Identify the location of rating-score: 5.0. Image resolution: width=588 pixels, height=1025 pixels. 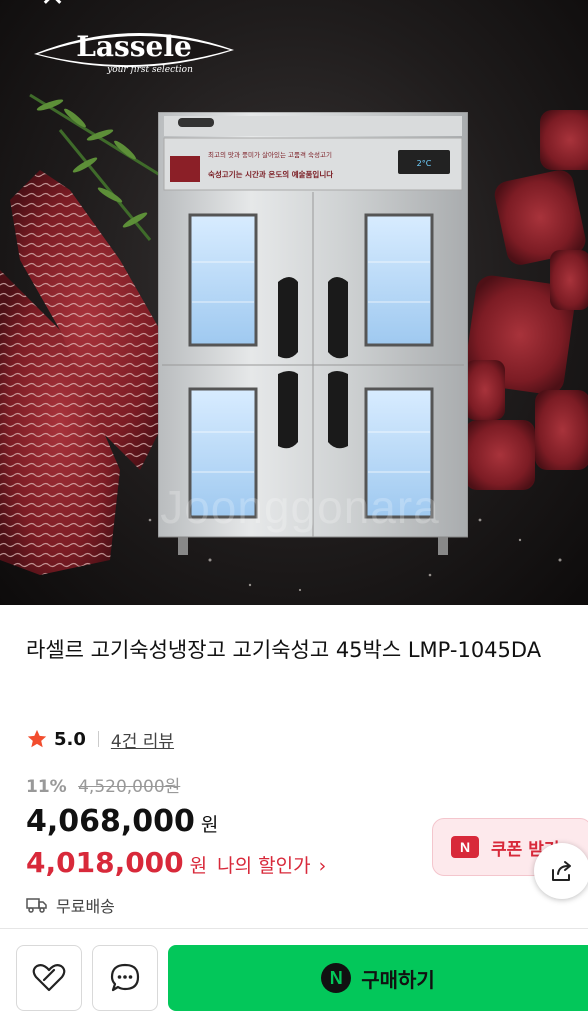
(70, 739).